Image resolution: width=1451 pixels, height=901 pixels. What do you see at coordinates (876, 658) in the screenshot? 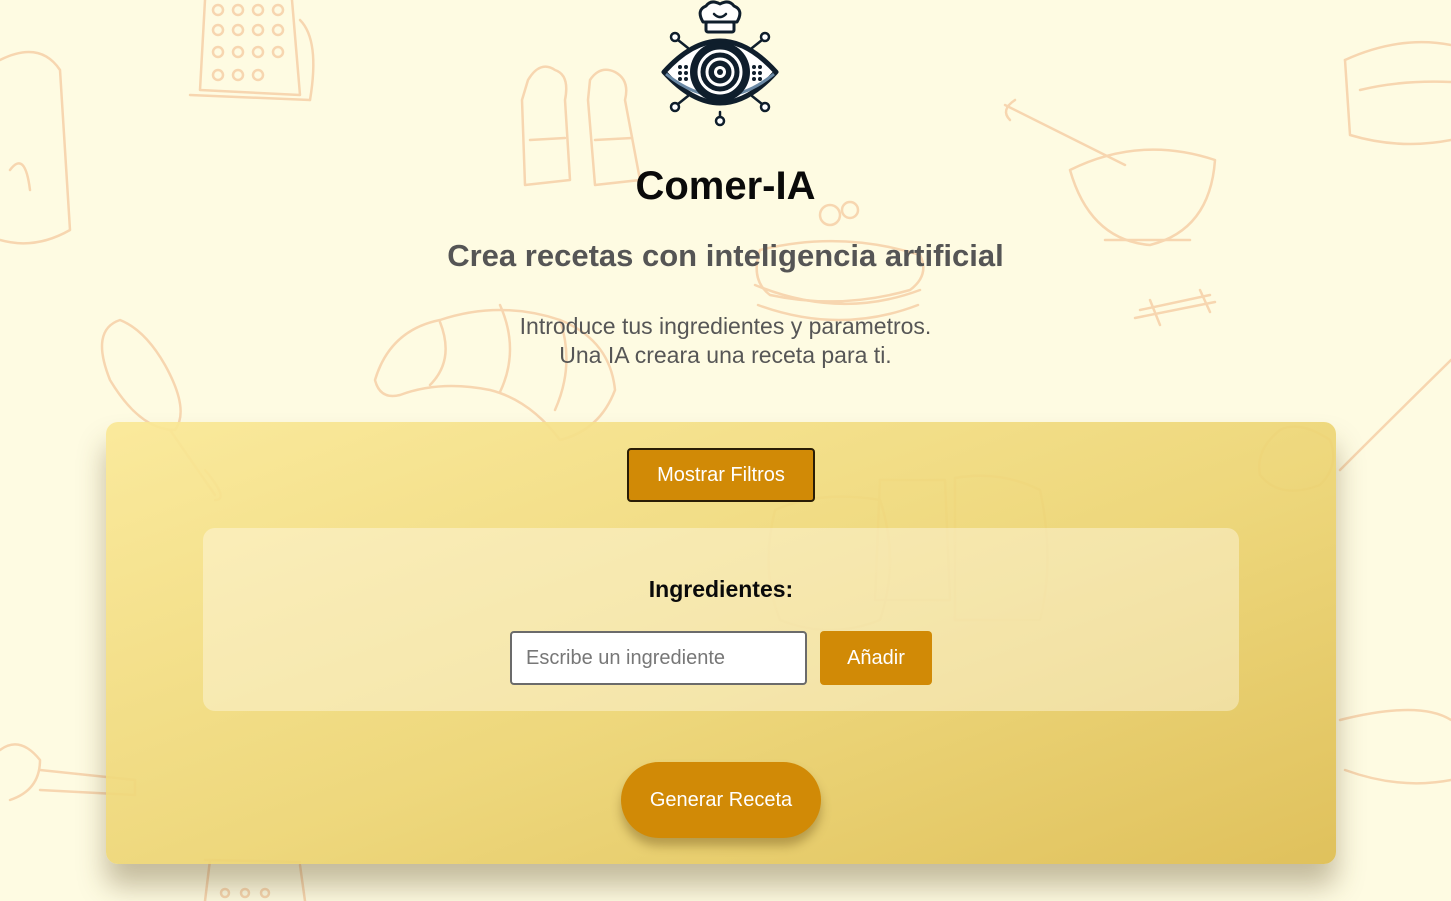
I see `add-ingredient-button: Añadir` at bounding box center [876, 658].